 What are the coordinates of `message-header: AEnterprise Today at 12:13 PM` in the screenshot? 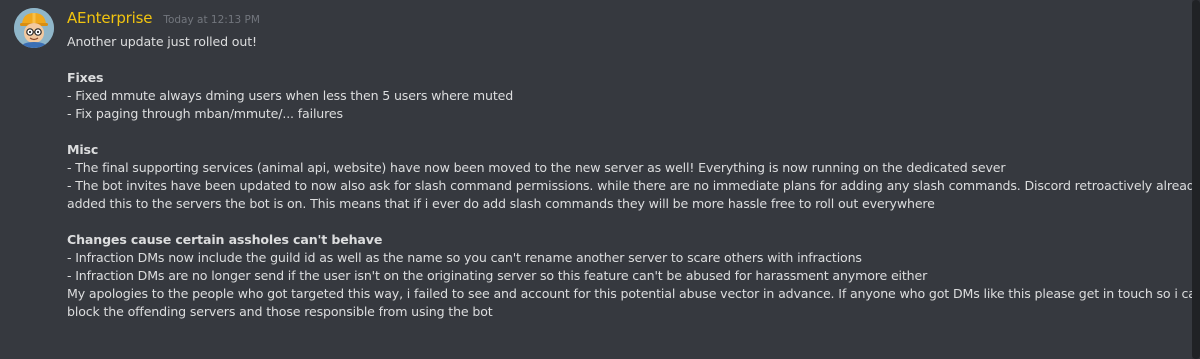 It's located at (163, 18).